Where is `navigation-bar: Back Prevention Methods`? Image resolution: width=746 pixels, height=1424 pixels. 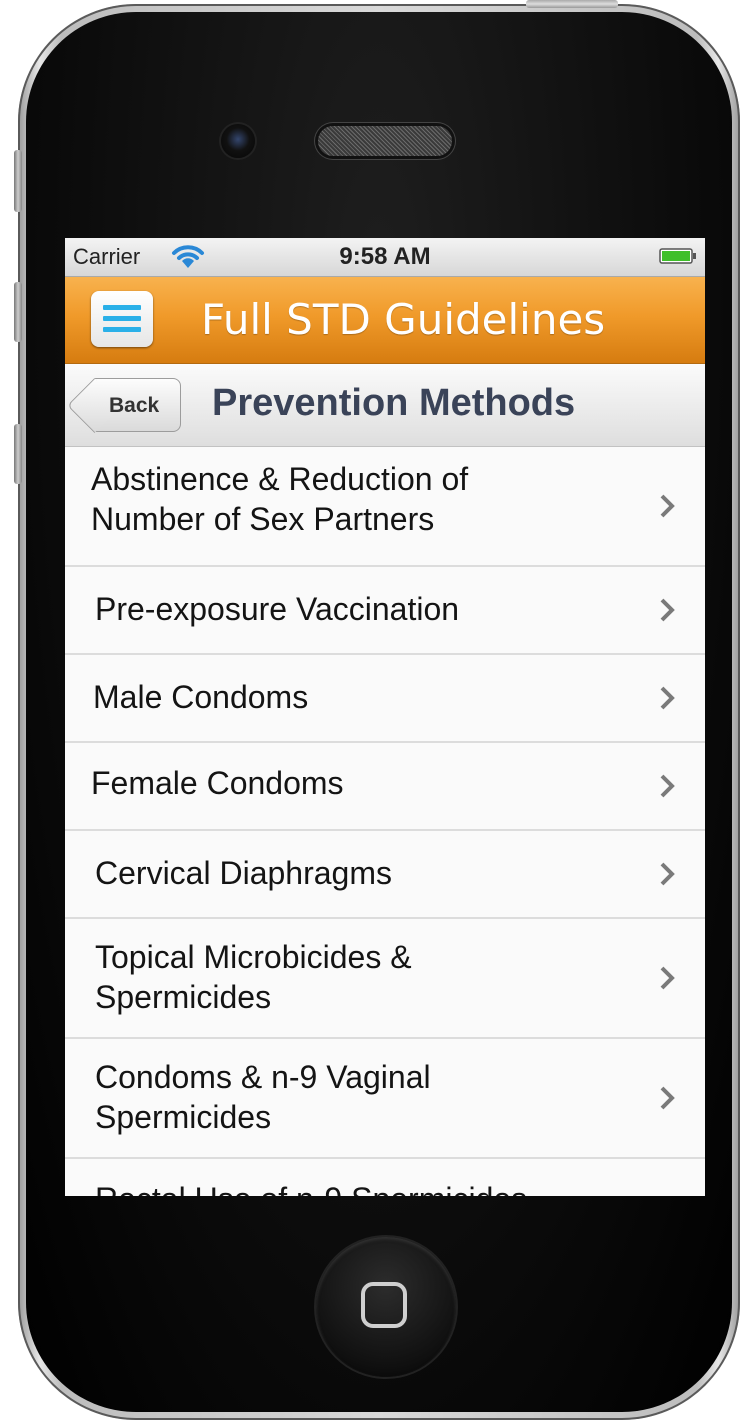
navigation-bar: Back Prevention Methods is located at coordinates (385, 405).